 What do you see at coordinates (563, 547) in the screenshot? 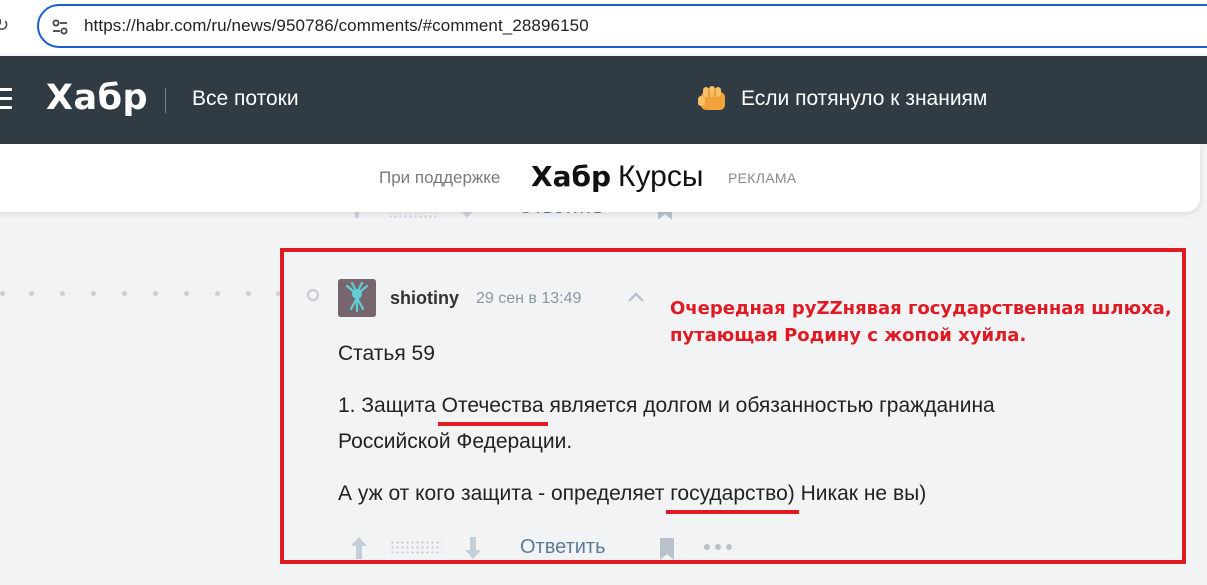
I see `reply-button: Ответить` at bounding box center [563, 547].